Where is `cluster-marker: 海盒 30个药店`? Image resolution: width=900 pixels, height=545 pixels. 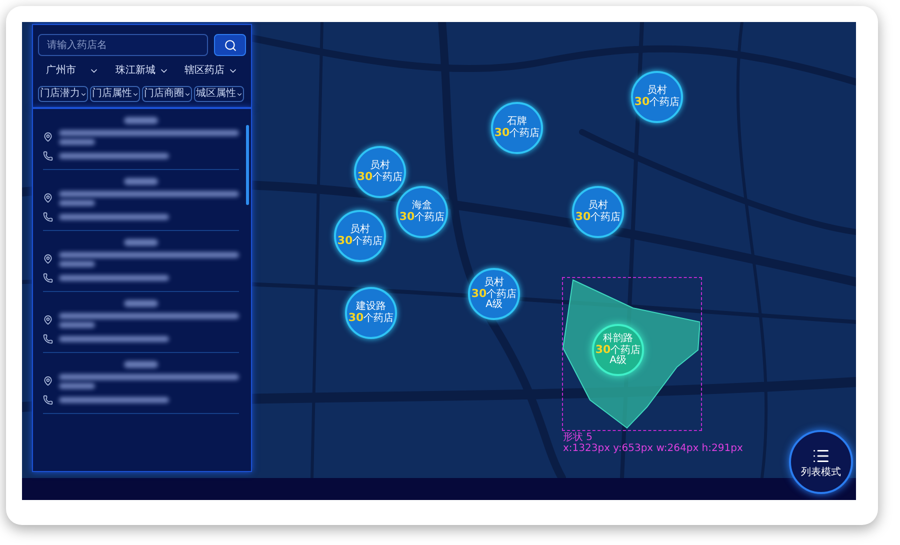
cluster-marker: 海盒 30个药店 is located at coordinates (422, 212).